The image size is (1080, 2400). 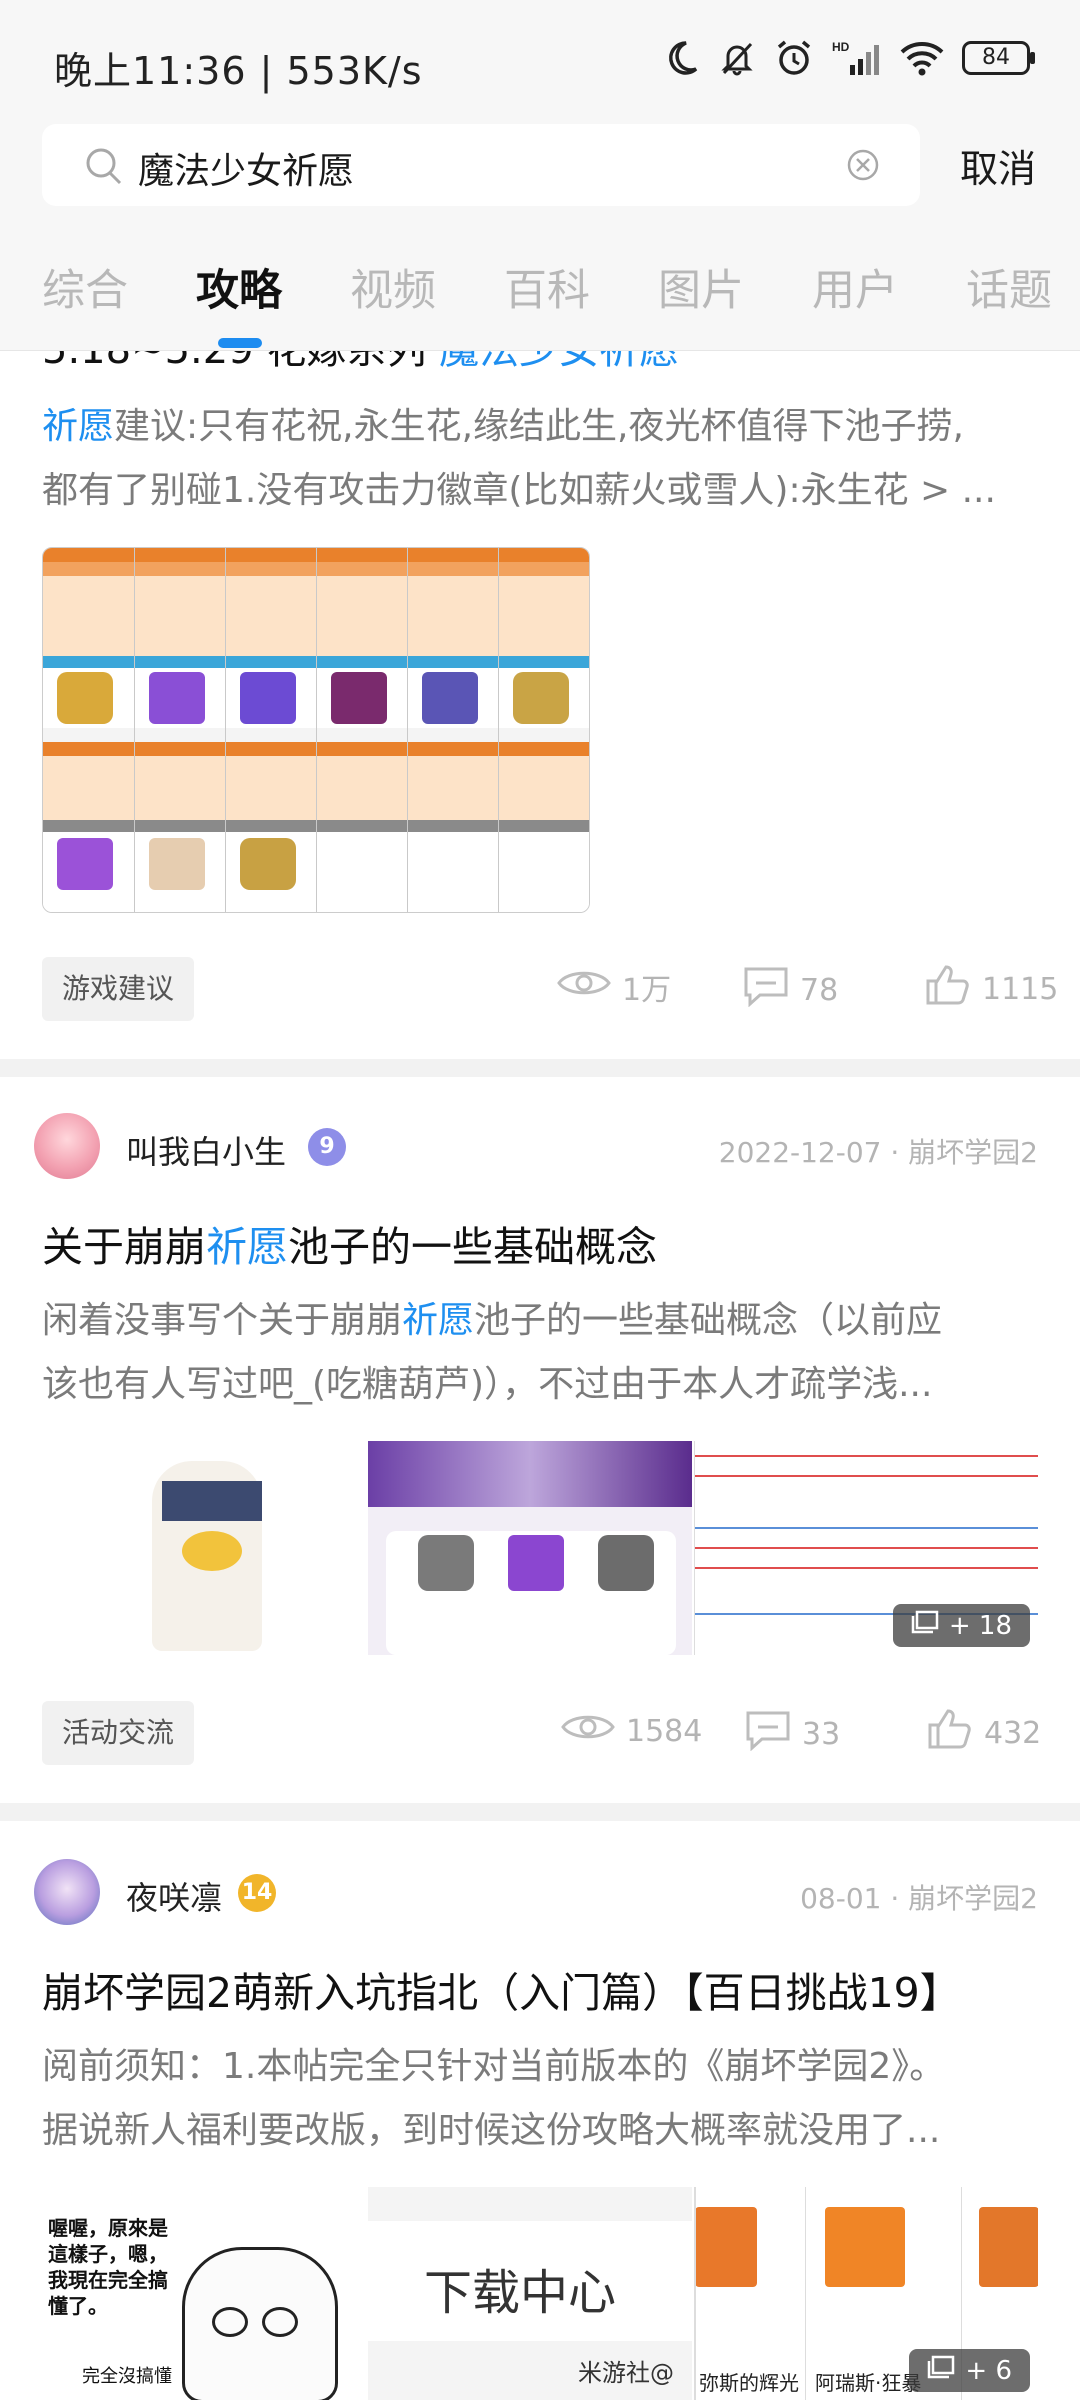 What do you see at coordinates (969, 2370) in the screenshot?
I see `image-count-badge: + 6` at bounding box center [969, 2370].